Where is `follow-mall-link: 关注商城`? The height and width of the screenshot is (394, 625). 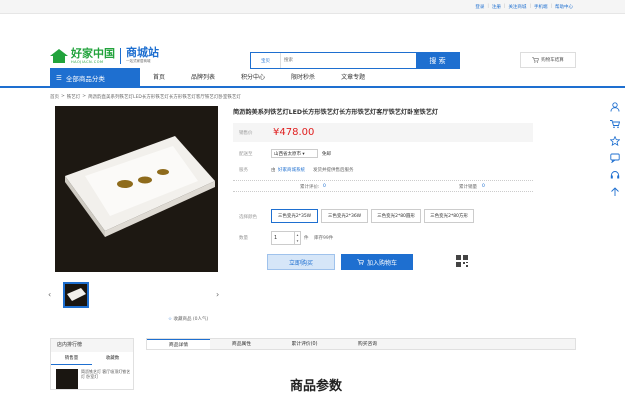 follow-mall-link: 关注商城 is located at coordinates (517, 7).